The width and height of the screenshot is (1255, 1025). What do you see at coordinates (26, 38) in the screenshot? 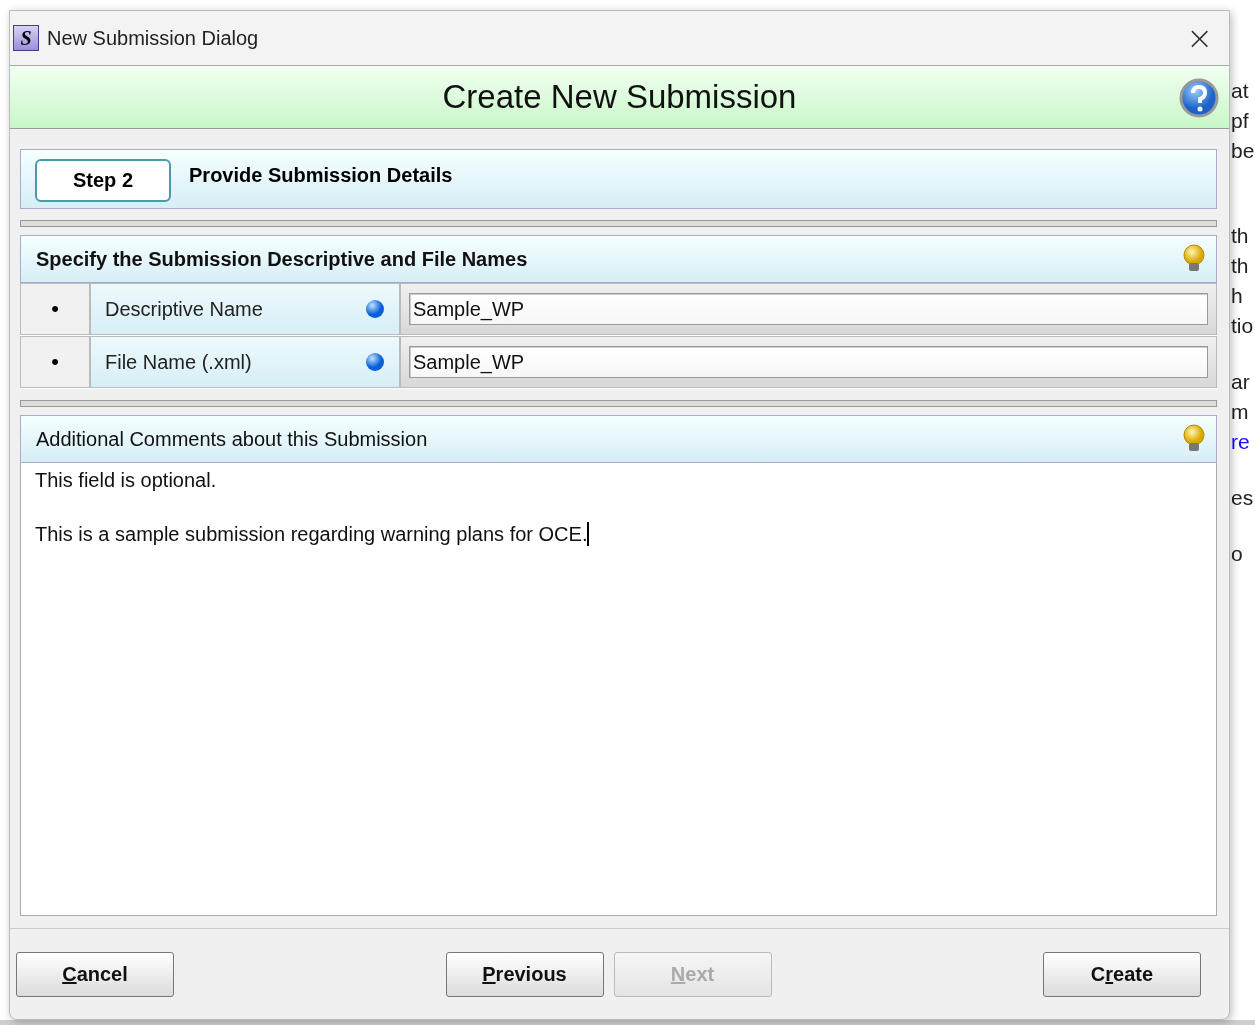
I see `app-icon: S` at bounding box center [26, 38].